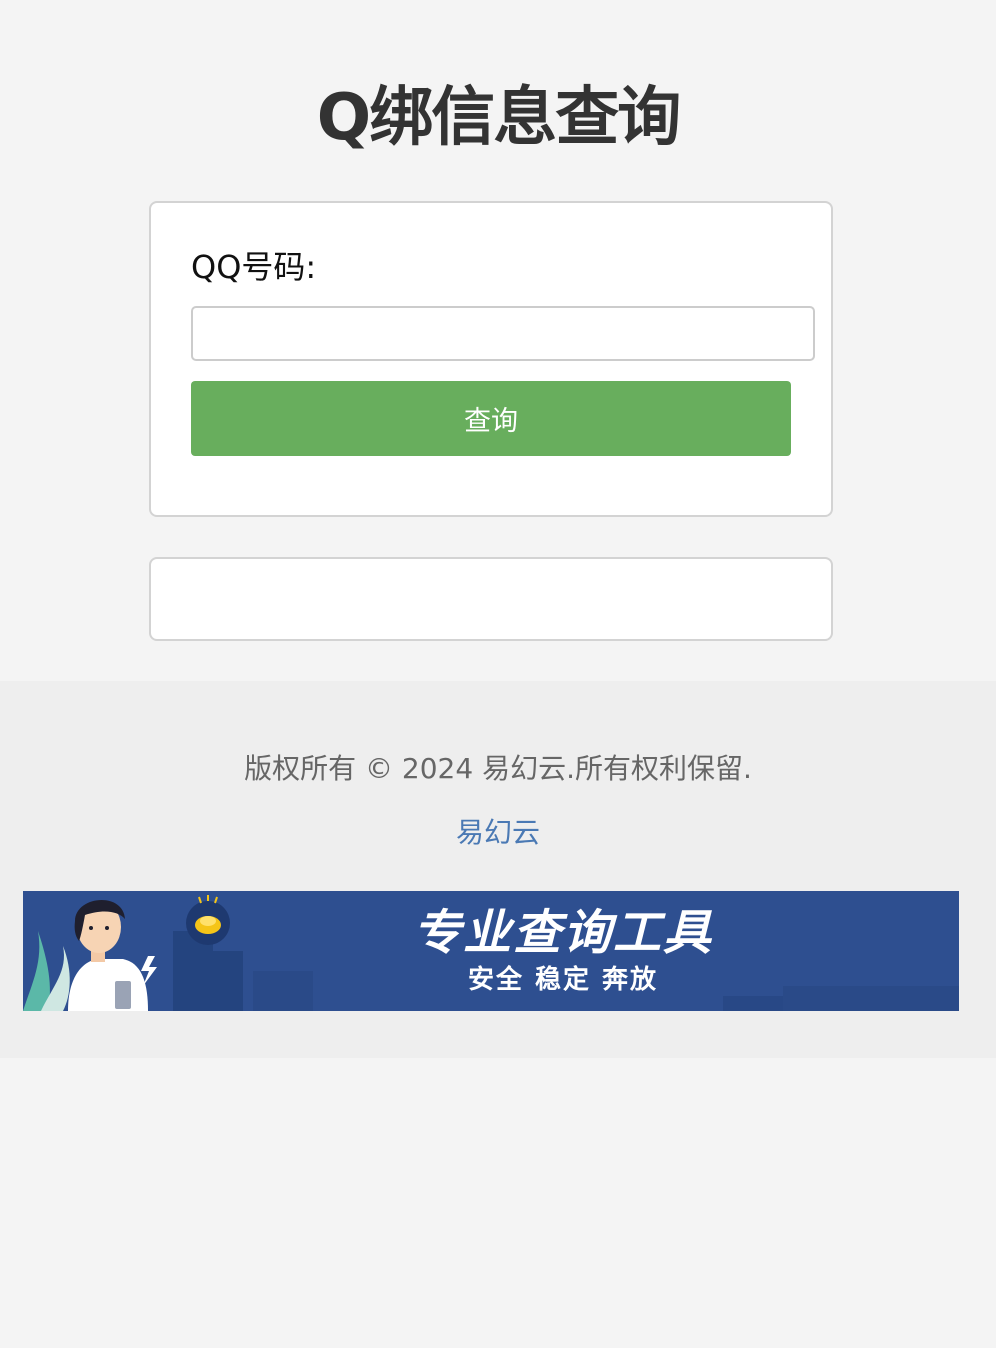  Describe the element at coordinates (254, 267) in the screenshot. I see `qq-number-label: QQ号码:` at that location.